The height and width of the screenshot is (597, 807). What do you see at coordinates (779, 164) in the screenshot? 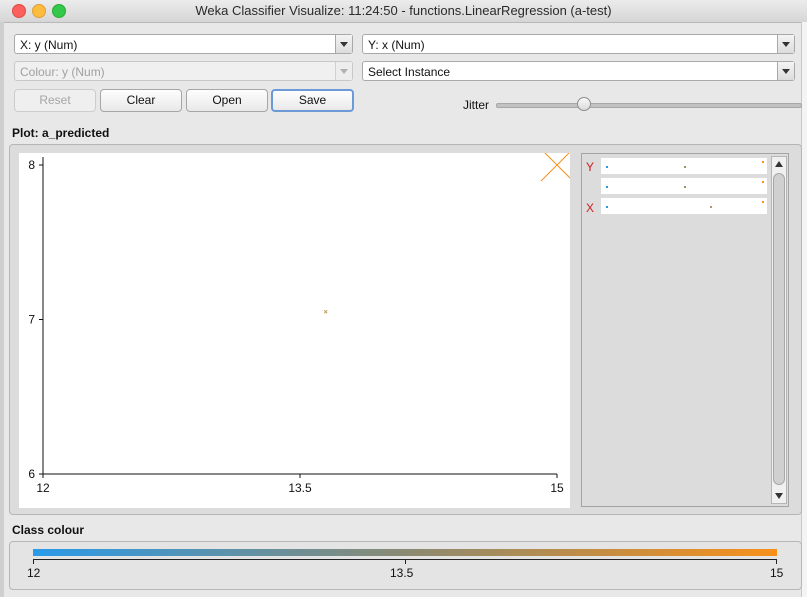
I see `scroll-up-icon` at bounding box center [779, 164].